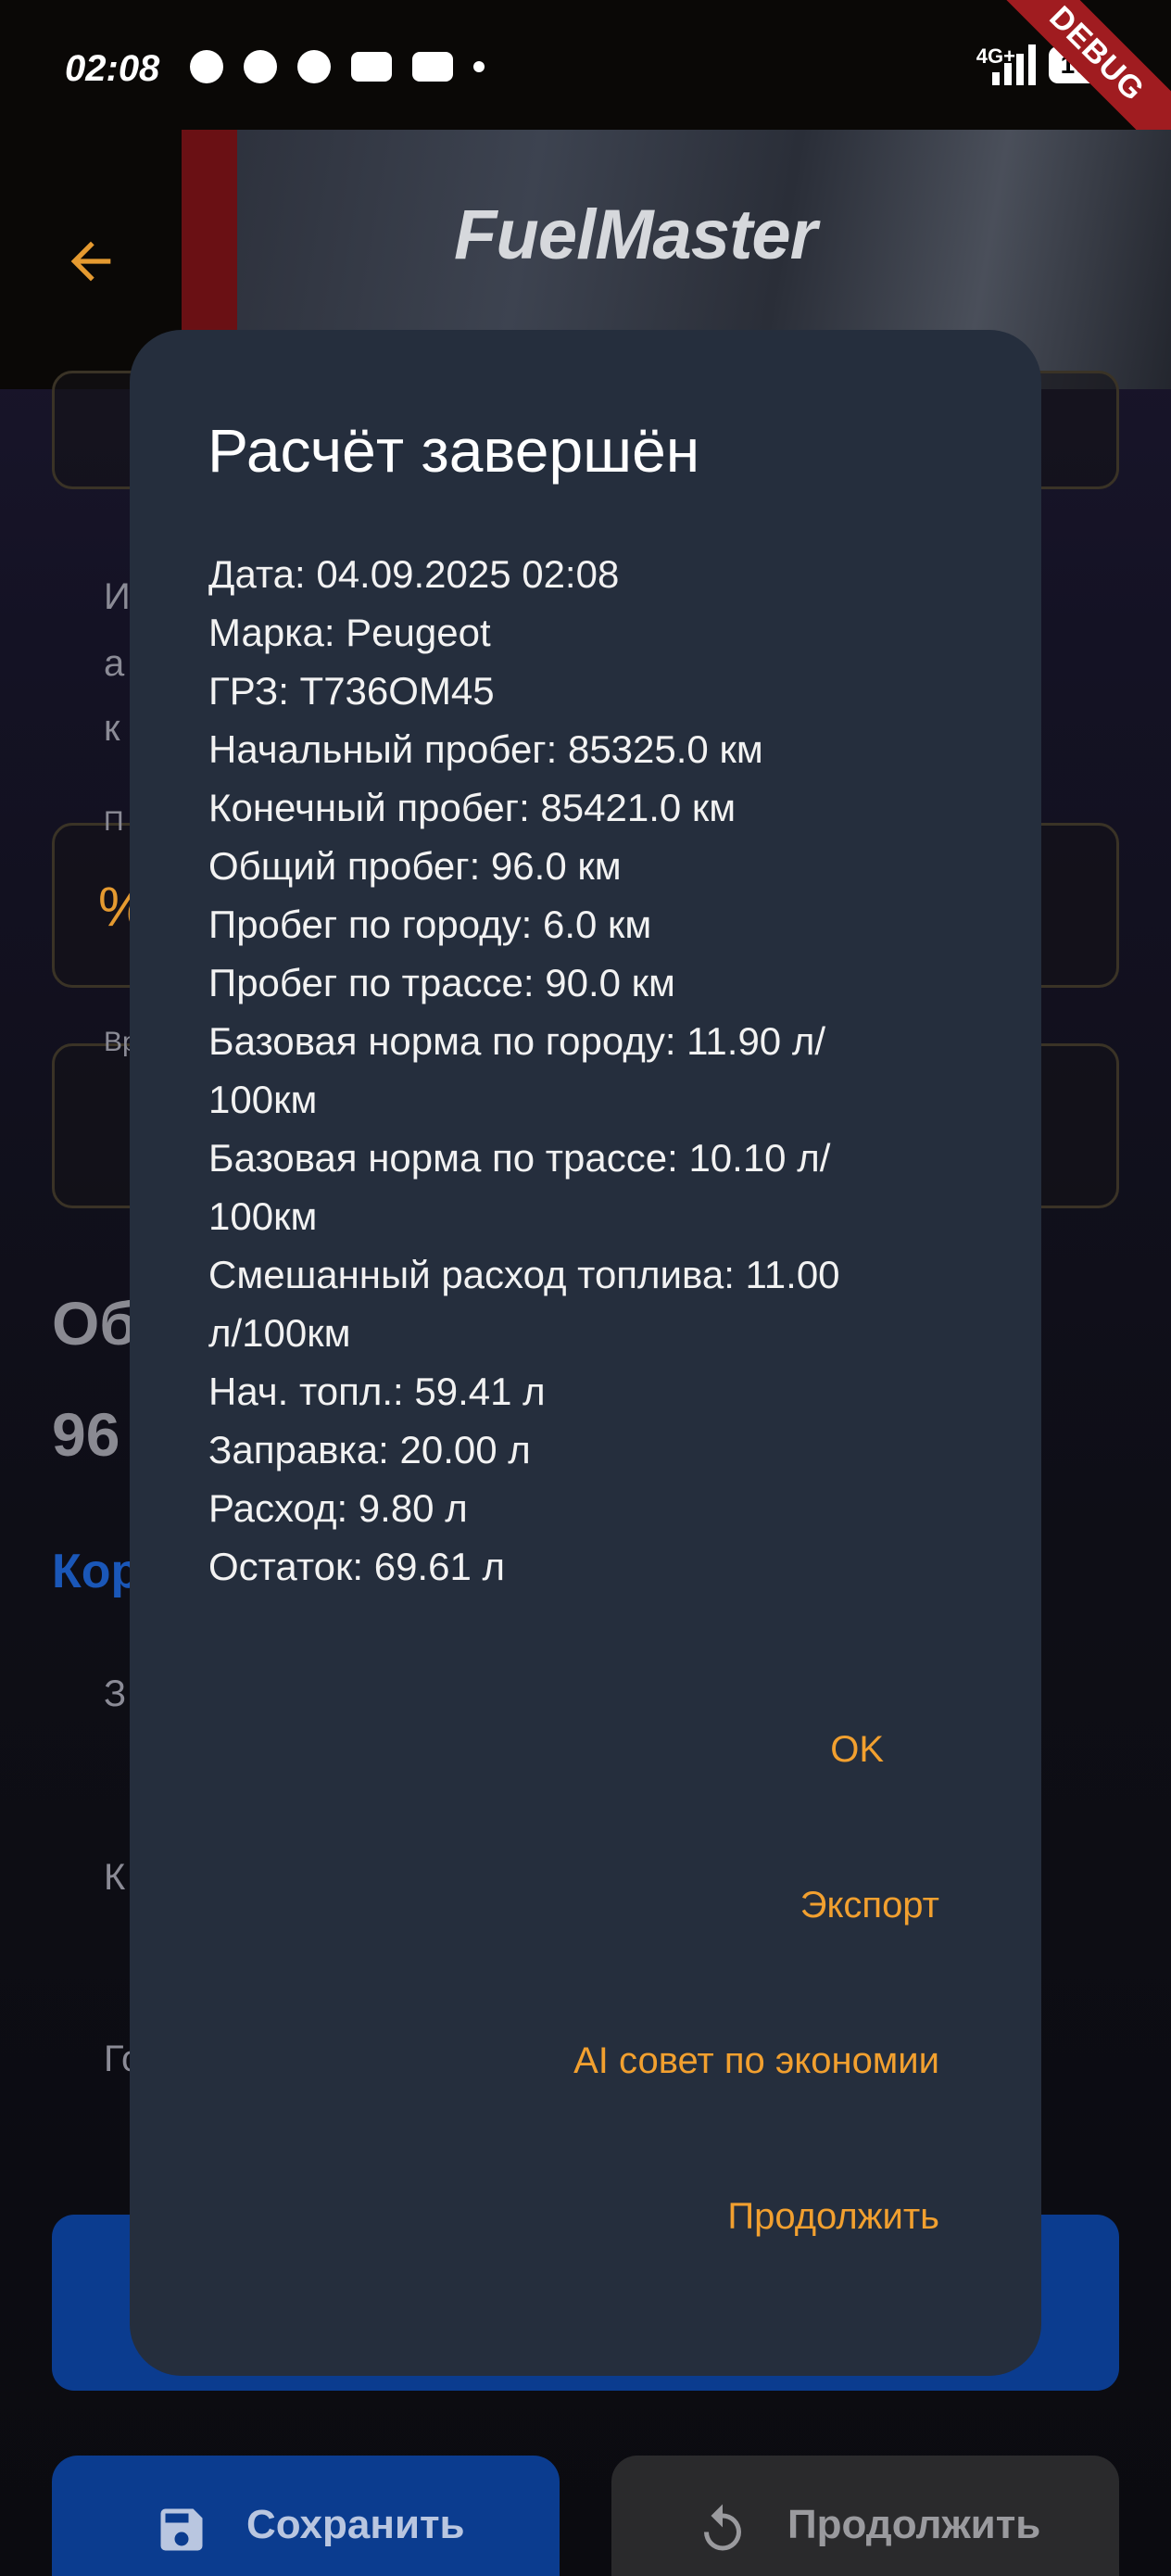 Image resolution: width=1171 pixels, height=2576 pixels. Describe the element at coordinates (636, 235) in the screenshot. I see `brand-logo: FuelMaster` at that location.